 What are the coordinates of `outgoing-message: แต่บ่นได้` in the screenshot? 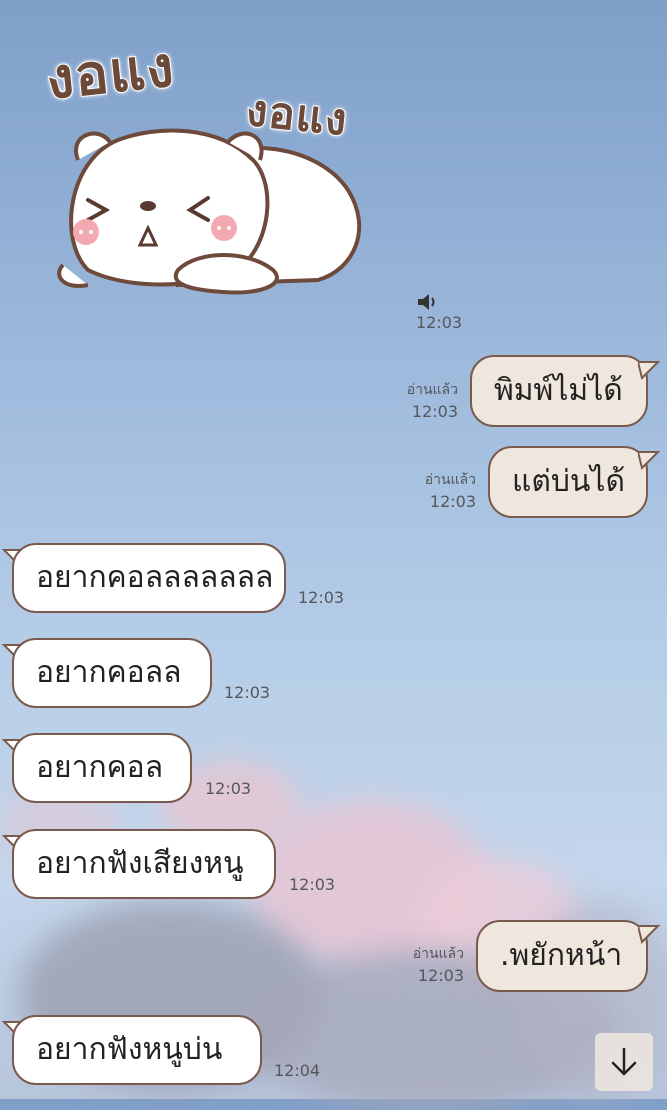 It's located at (568, 482).